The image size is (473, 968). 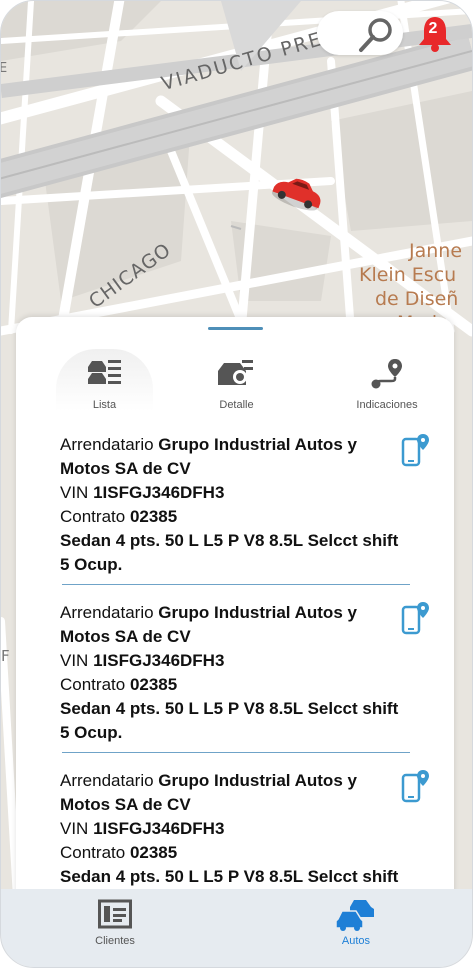 I want to click on route-icon, so click(x=386, y=374).